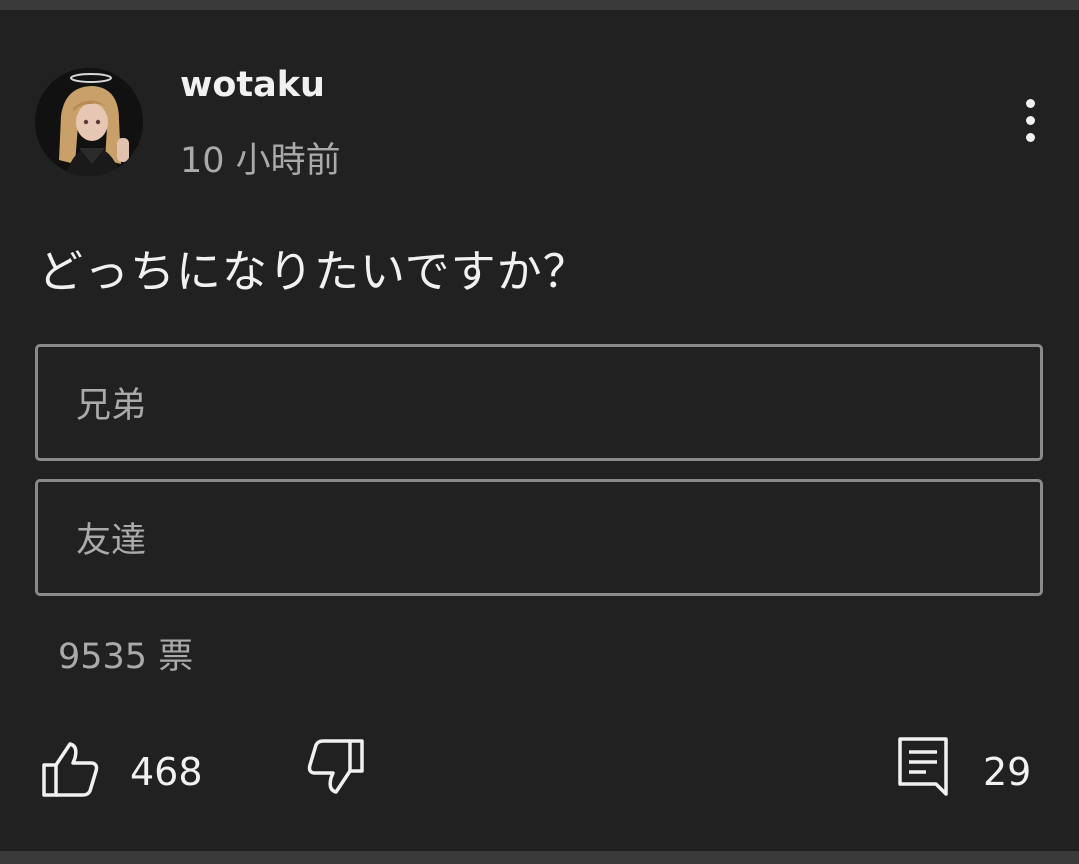 The width and height of the screenshot is (1079, 864). I want to click on poll-option-1: 兄弟, so click(539, 402).